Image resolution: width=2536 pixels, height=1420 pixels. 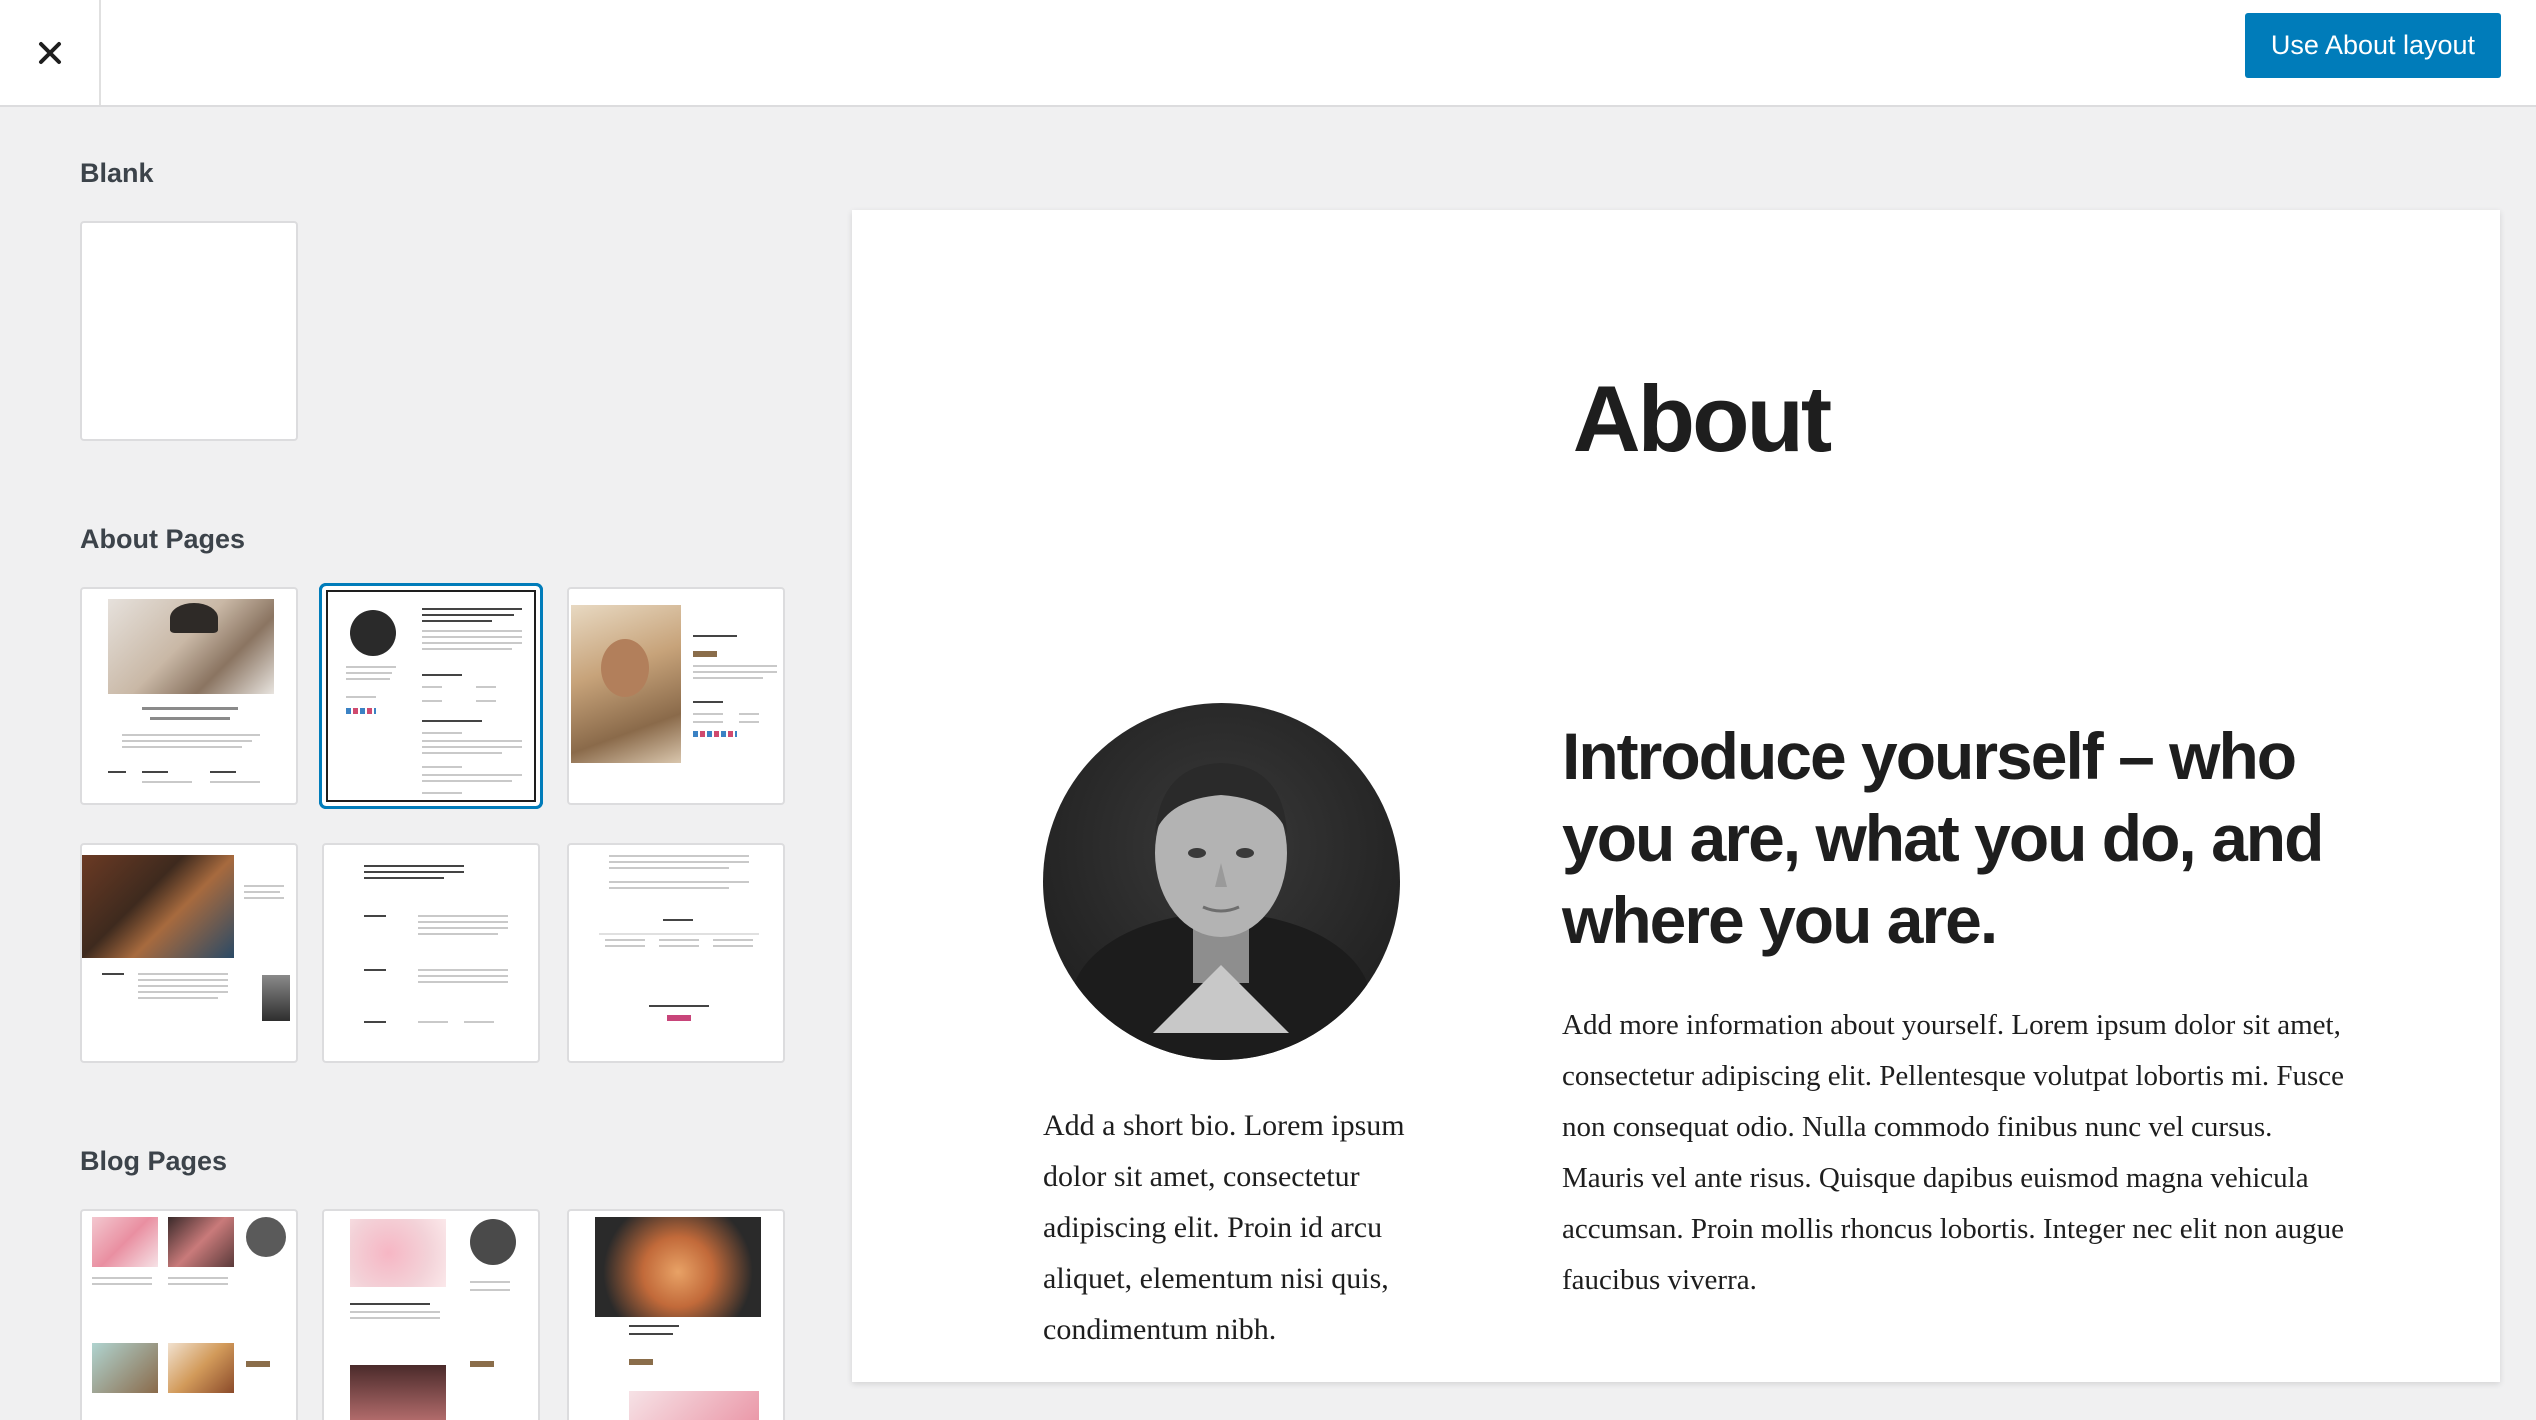 I want to click on layout-thumb-blank, so click(x=189, y=331).